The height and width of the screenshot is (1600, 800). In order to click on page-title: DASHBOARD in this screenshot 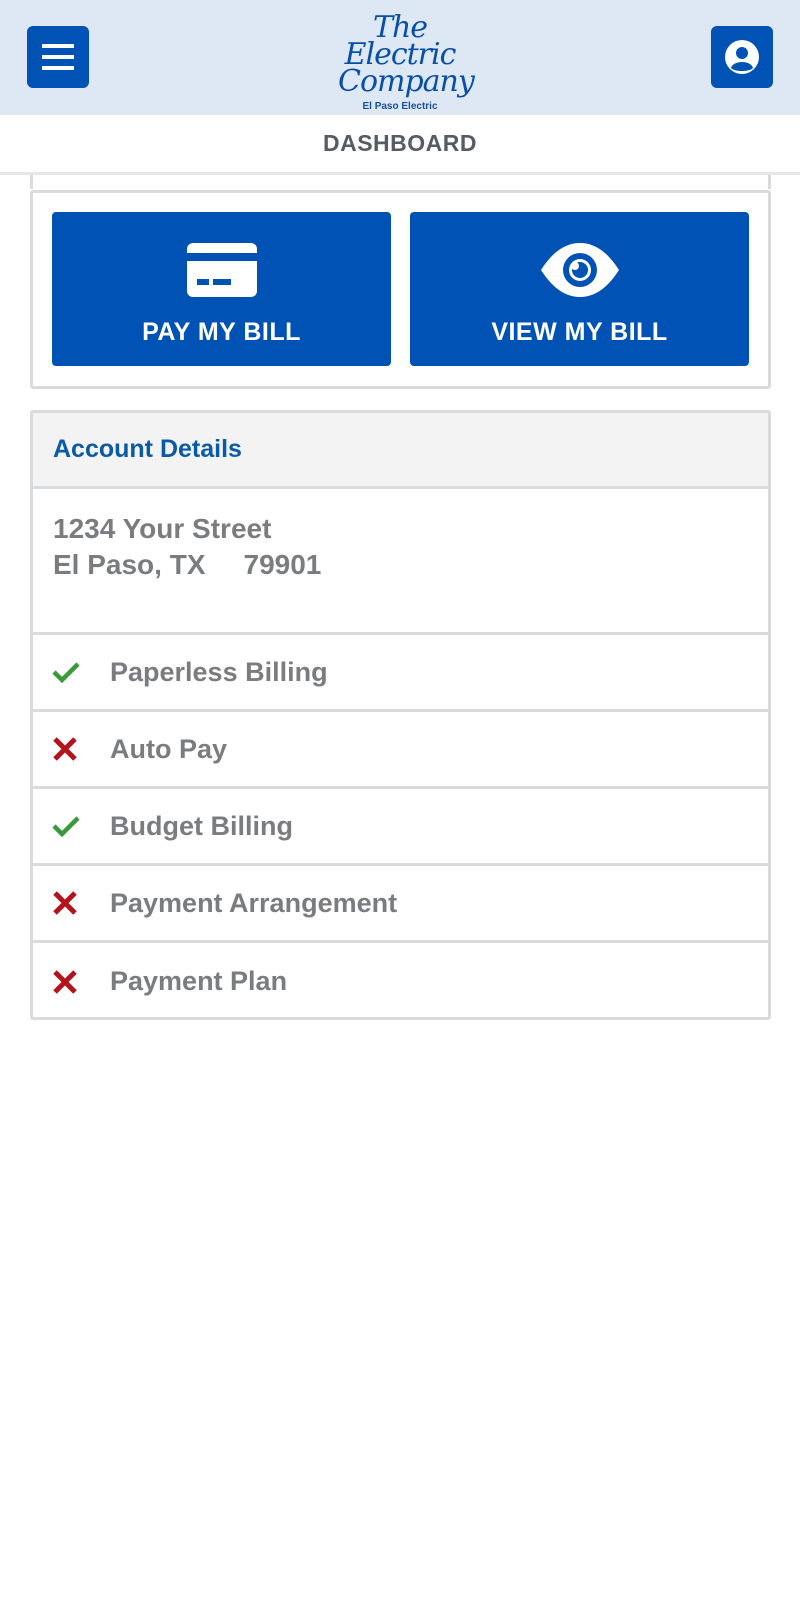, I will do `click(400, 145)`.